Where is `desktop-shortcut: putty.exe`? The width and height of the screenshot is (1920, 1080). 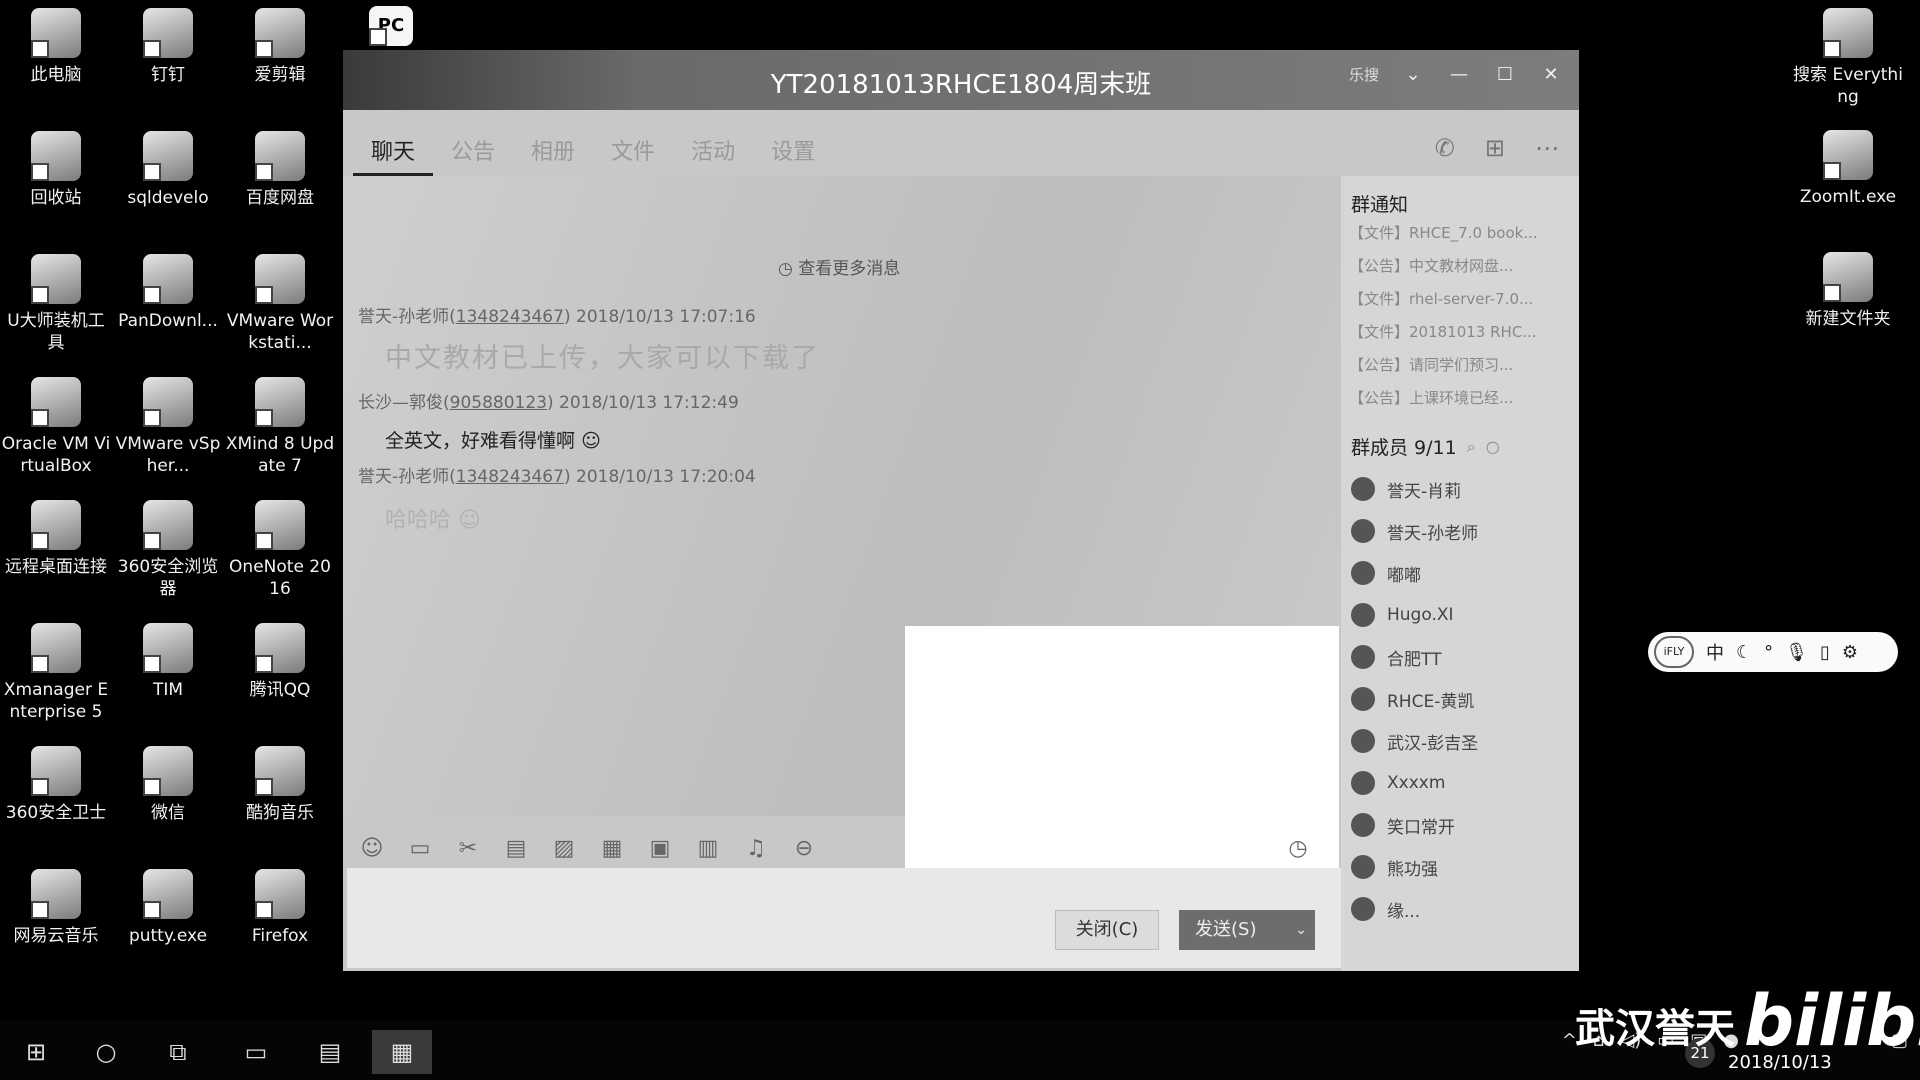
desktop-shortcut: putty.exe is located at coordinates (168, 908).